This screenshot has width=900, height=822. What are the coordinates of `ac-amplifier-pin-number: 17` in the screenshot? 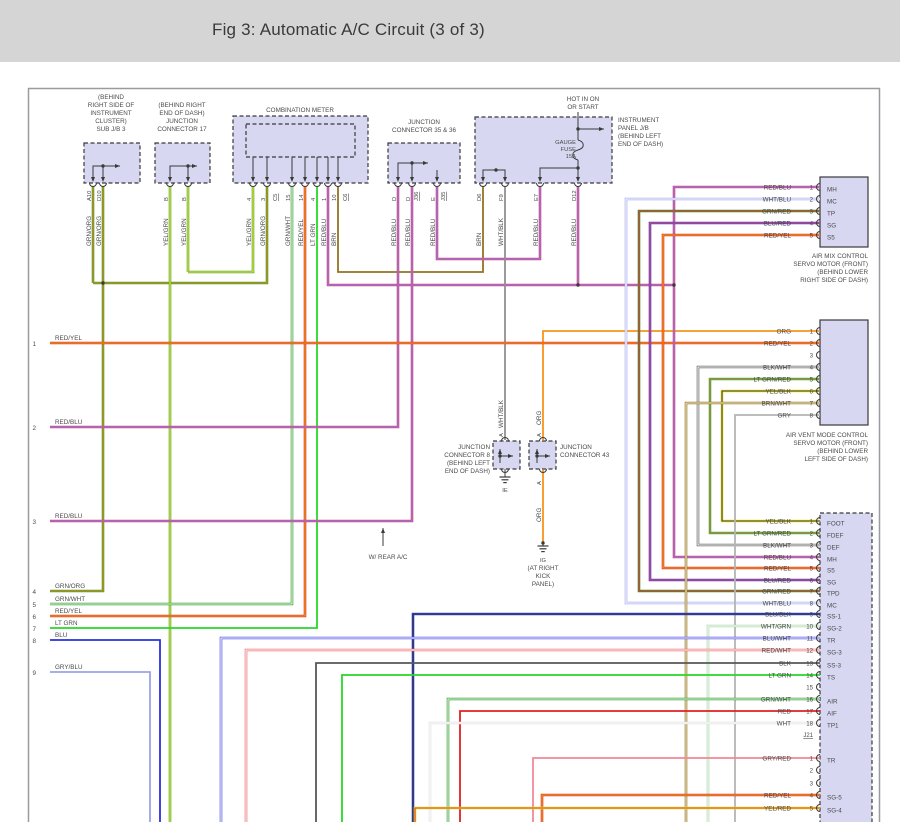 It's located at (809, 711).